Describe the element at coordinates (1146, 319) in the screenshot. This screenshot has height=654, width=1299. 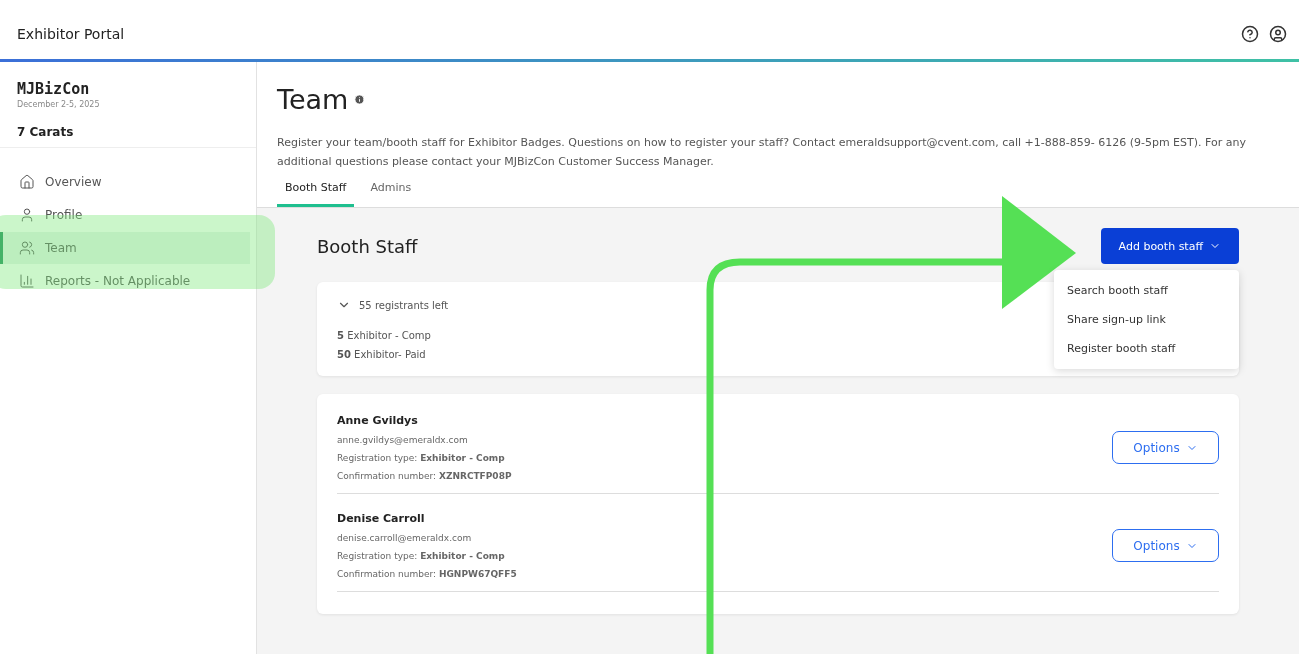
I see `menu-item: Share sign-up link` at that location.